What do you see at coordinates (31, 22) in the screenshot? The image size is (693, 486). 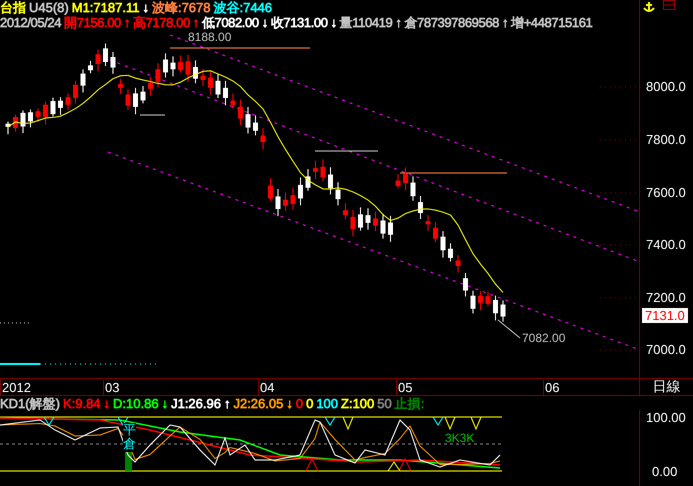 I see `indicator-text: 2012/05/24` at bounding box center [31, 22].